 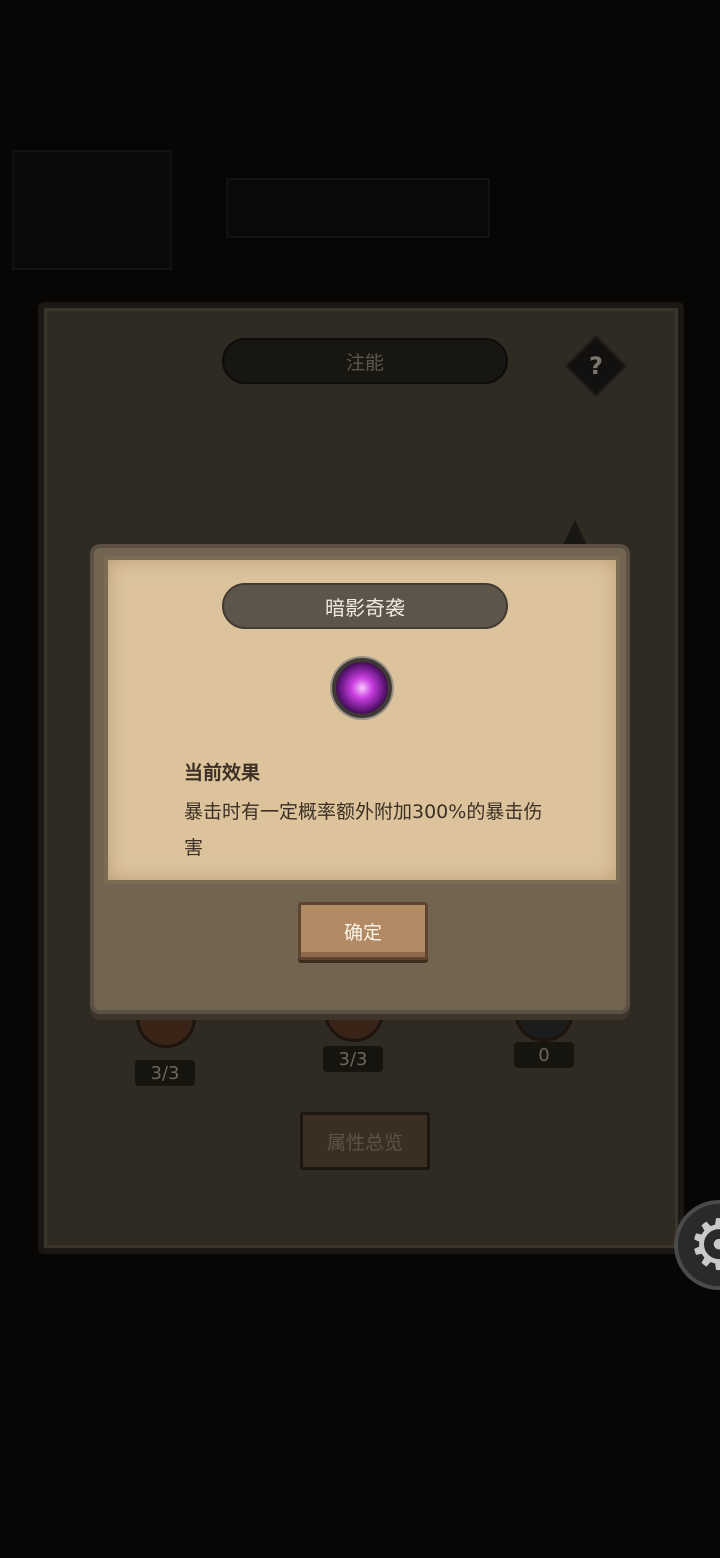 I want to click on infusion-title-banner: 注能, so click(x=365, y=361).